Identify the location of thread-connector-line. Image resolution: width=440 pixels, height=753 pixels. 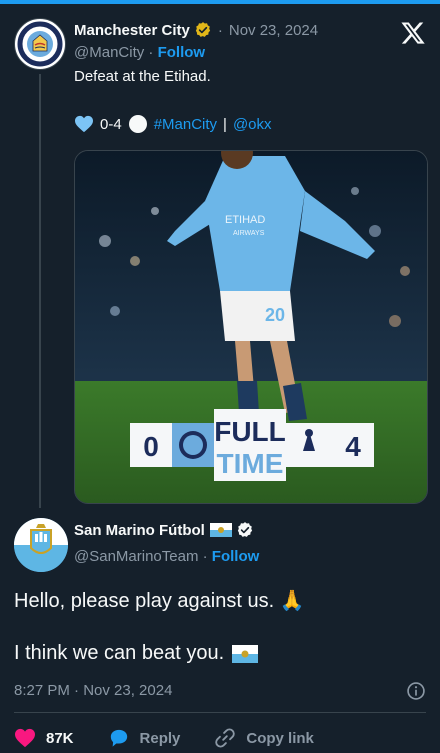
(40, 291).